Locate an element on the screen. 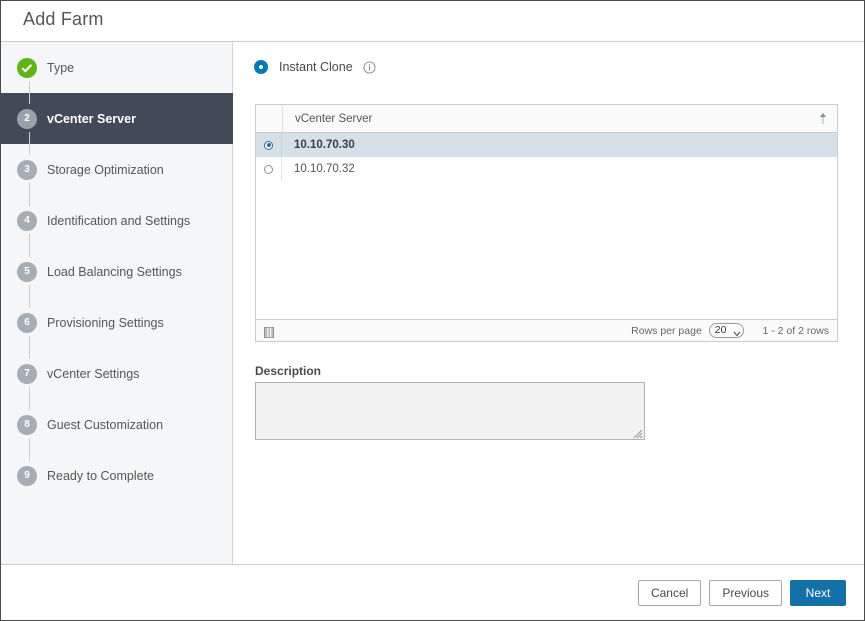  wizard-footer: Cancel Previous Next is located at coordinates (432, 592).